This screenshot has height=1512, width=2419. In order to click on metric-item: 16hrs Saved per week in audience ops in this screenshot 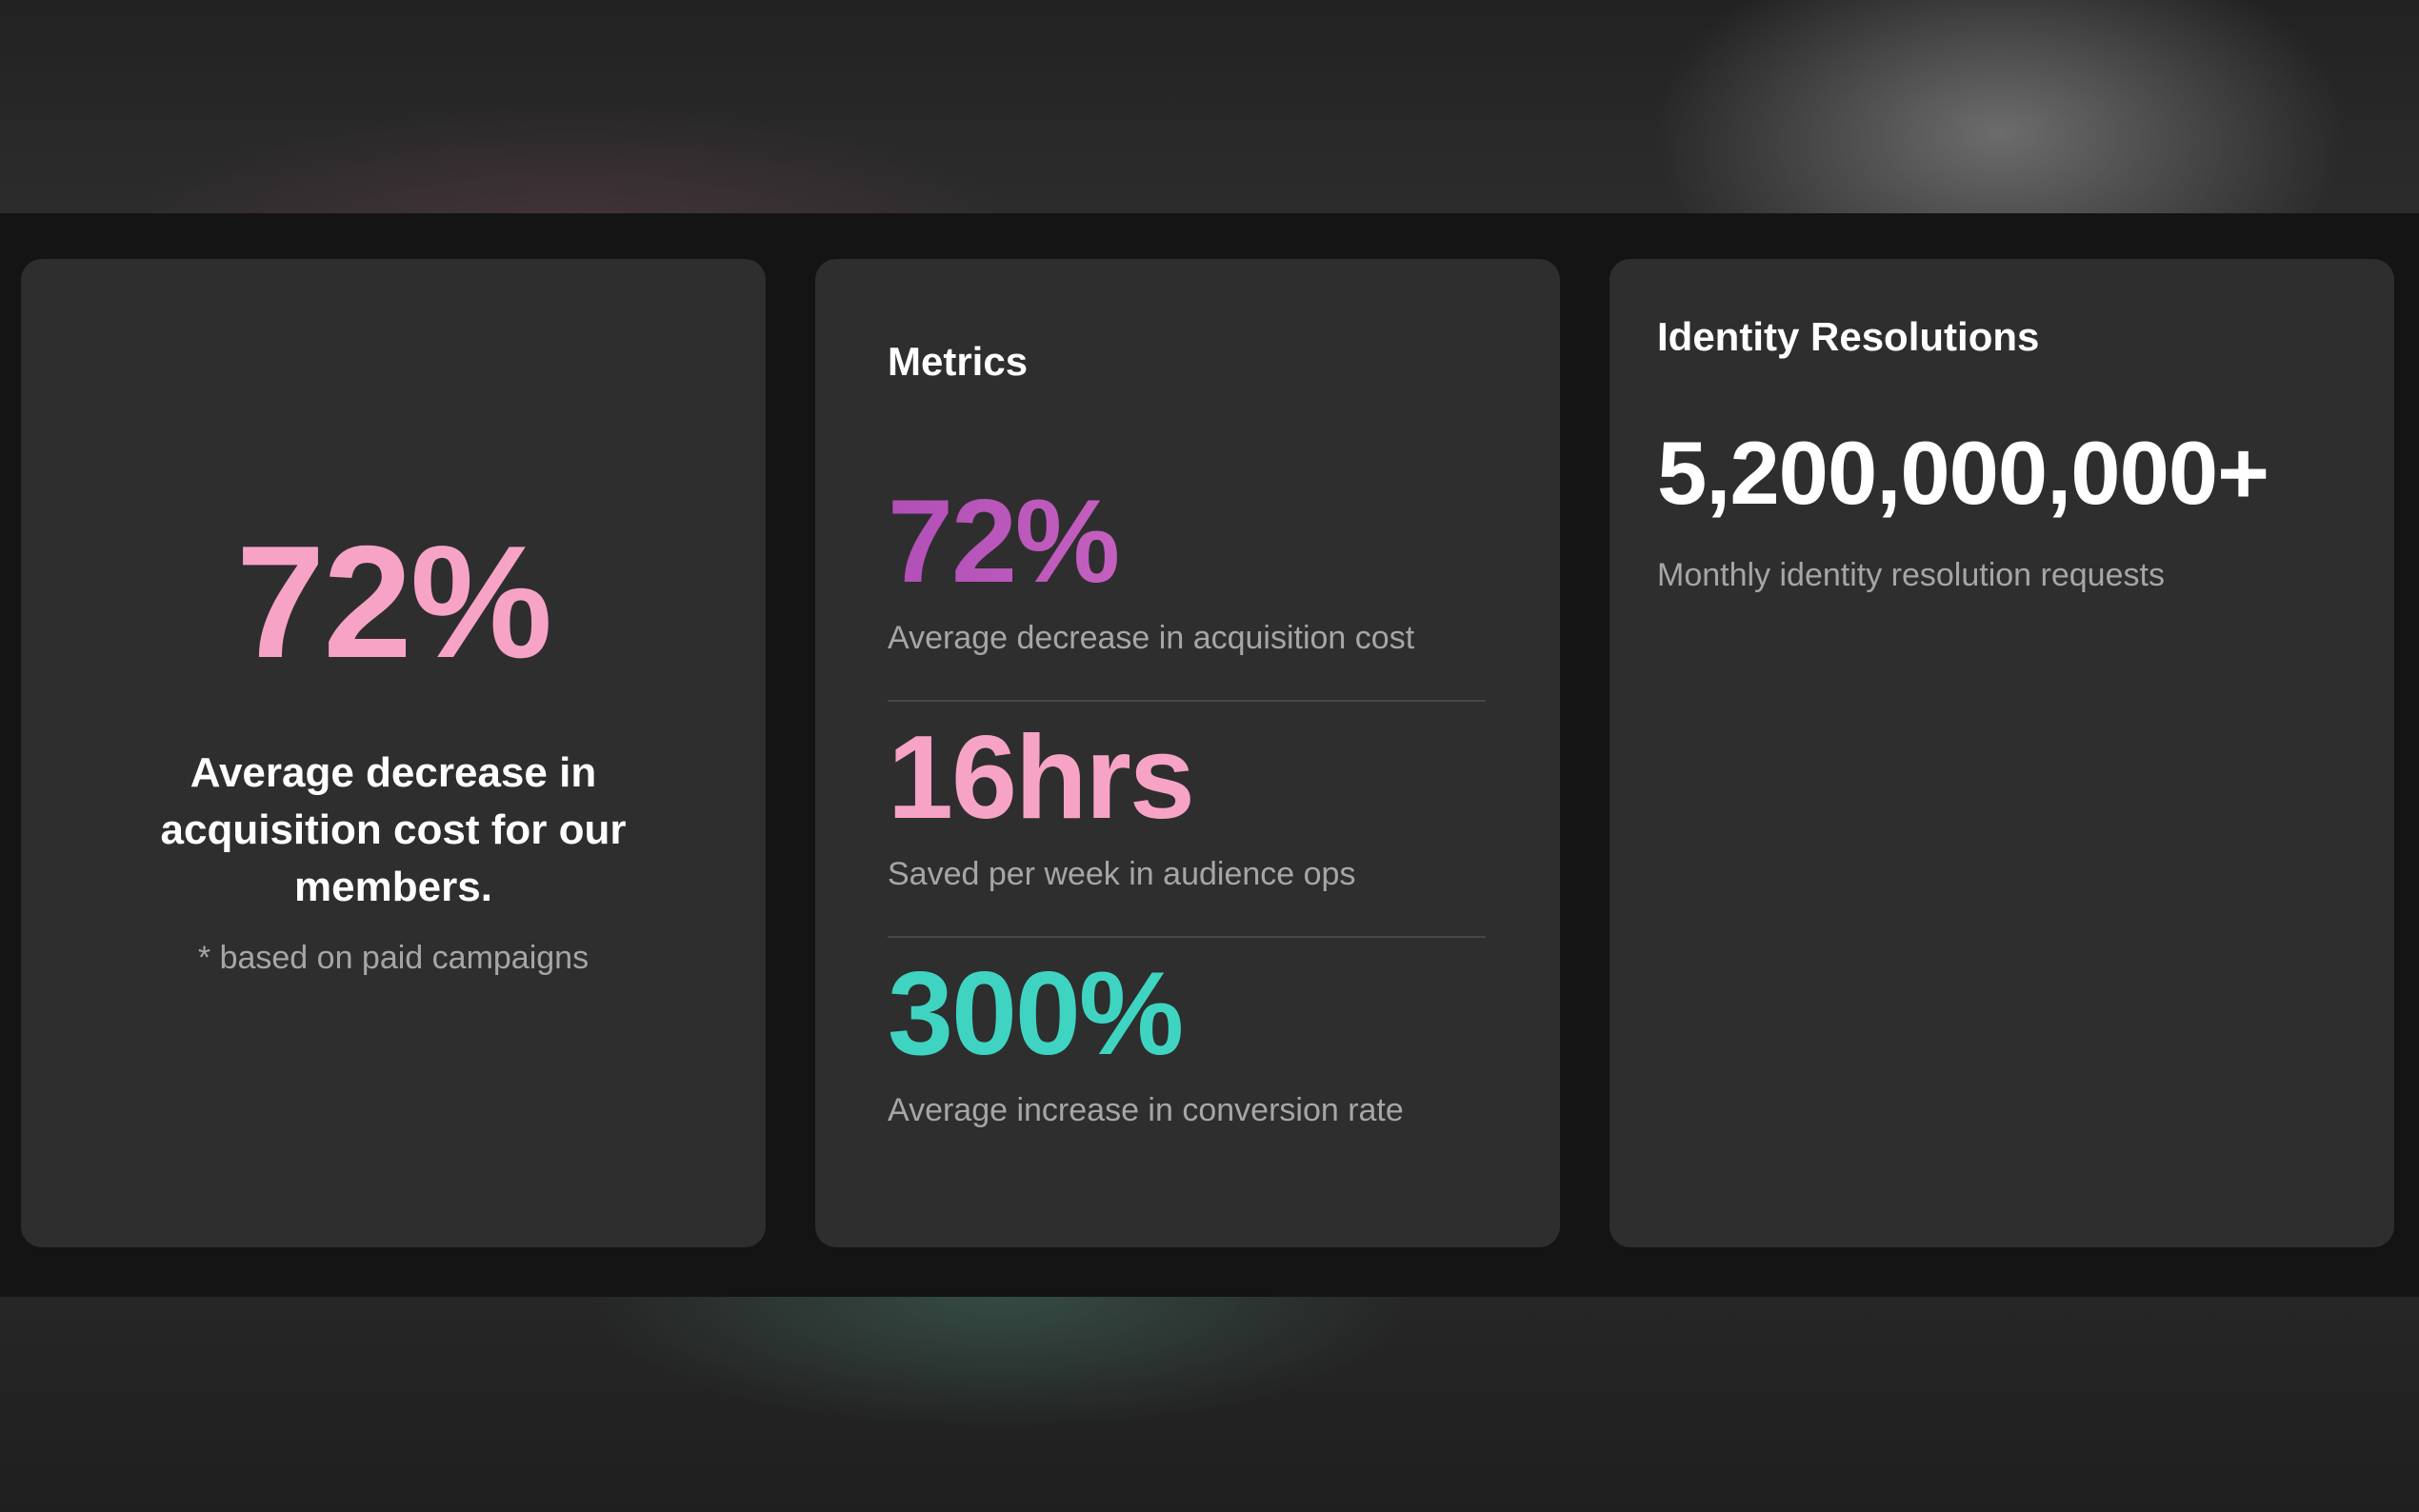, I will do `click(1187, 804)`.